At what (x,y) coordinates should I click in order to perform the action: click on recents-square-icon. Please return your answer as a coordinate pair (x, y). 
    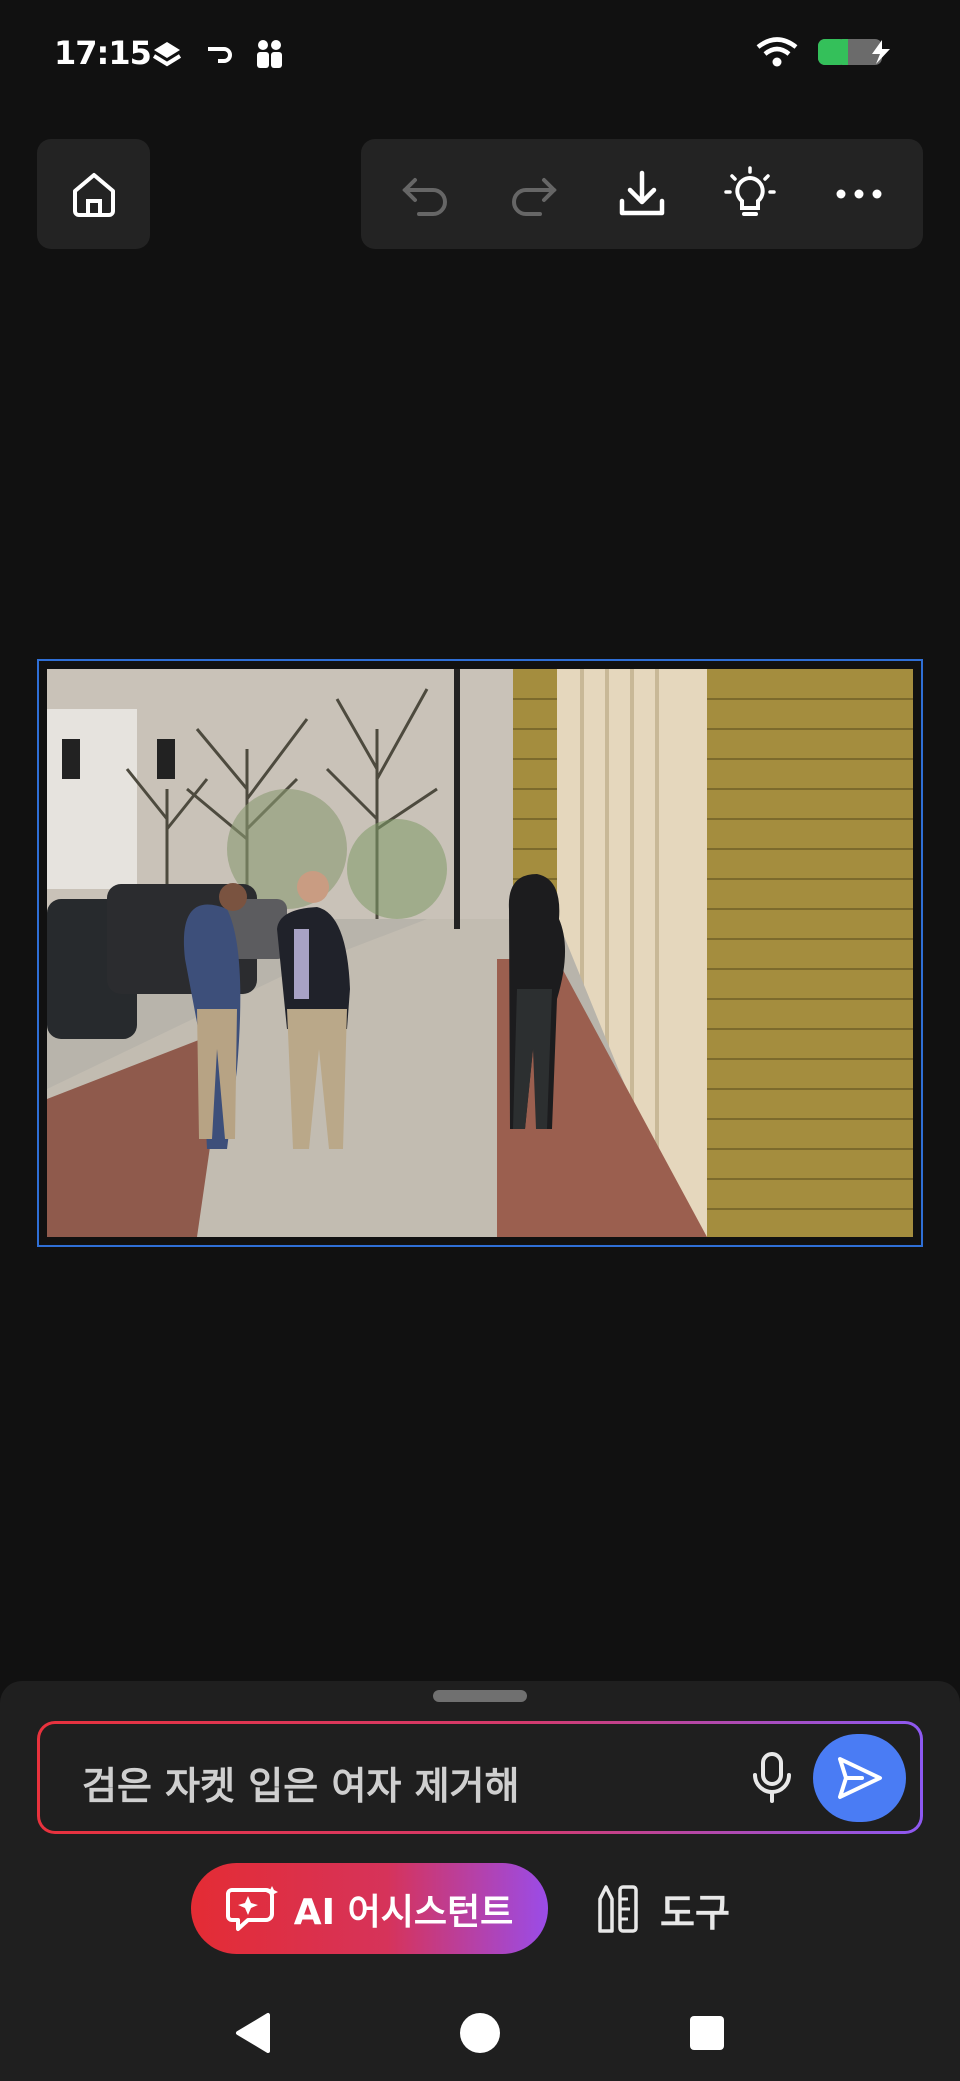
    Looking at the image, I should click on (706, 2033).